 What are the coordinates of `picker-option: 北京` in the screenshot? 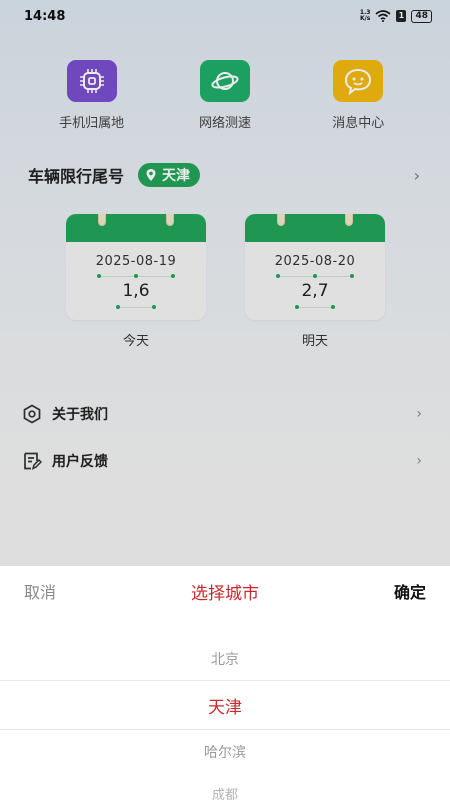 It's located at (225, 659).